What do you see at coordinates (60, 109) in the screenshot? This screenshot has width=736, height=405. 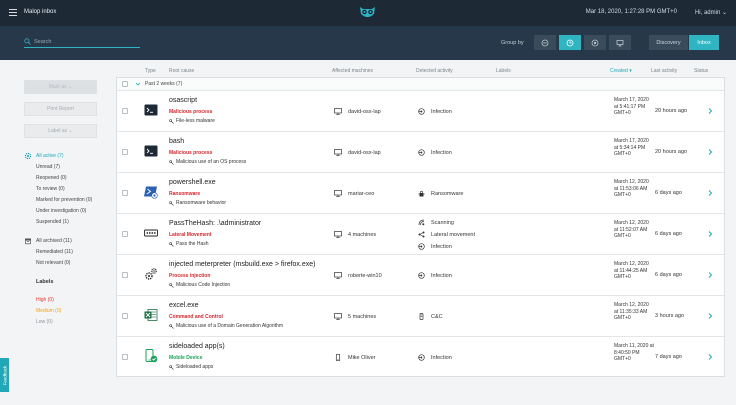 I see `print-report-button: Print Report` at bounding box center [60, 109].